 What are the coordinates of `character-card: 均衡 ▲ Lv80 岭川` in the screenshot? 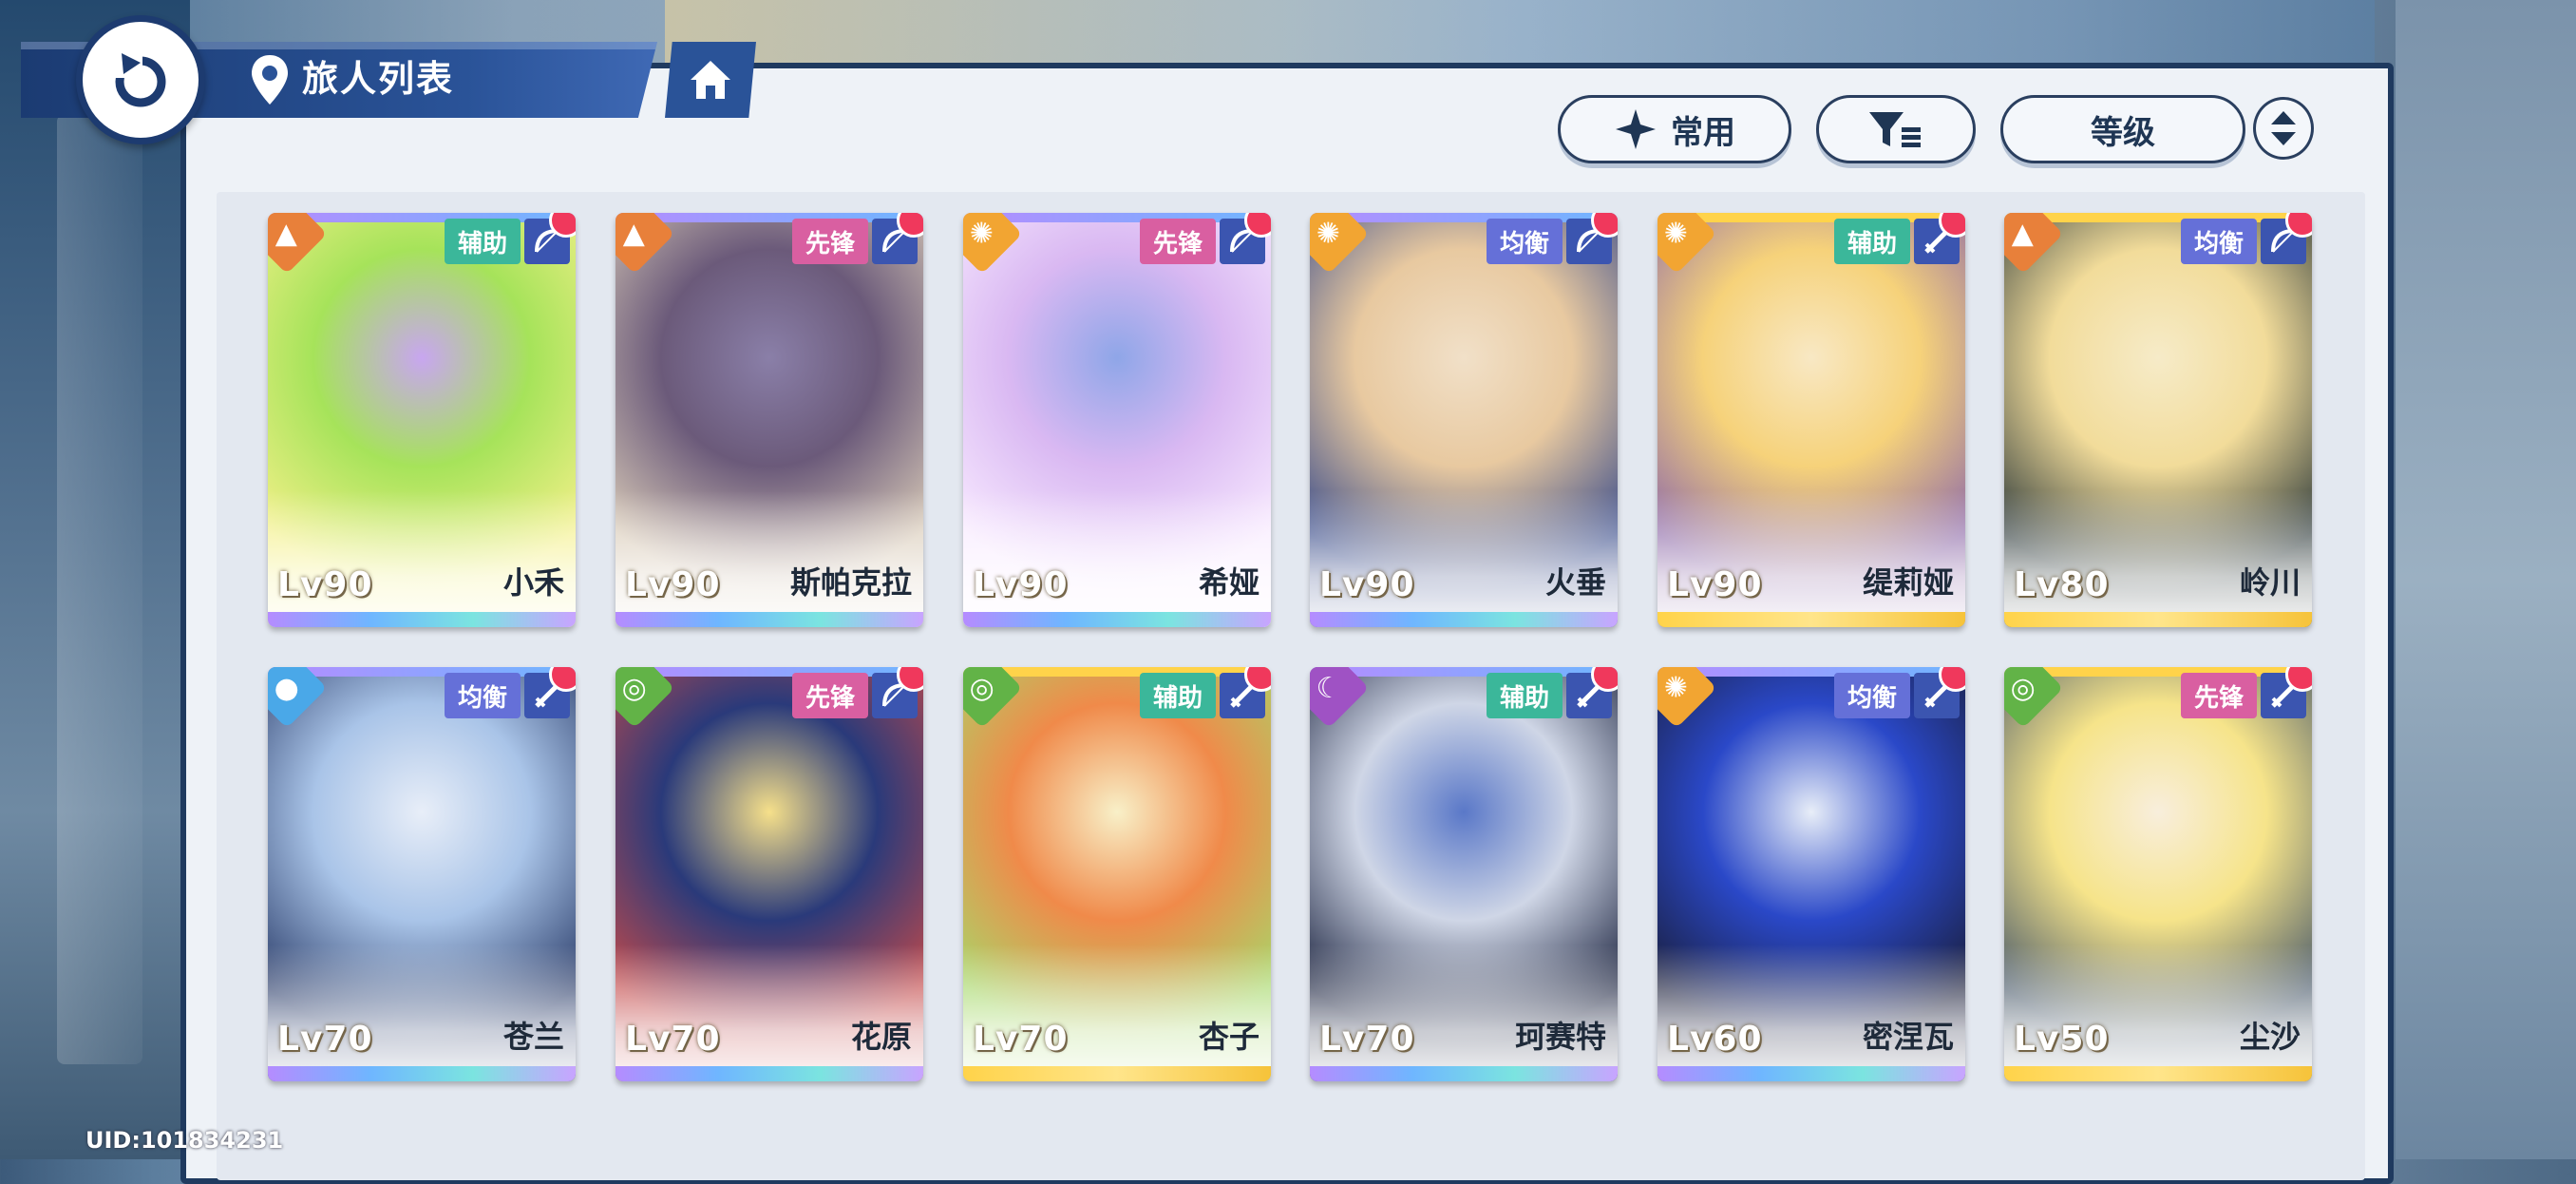 It's located at (2158, 420).